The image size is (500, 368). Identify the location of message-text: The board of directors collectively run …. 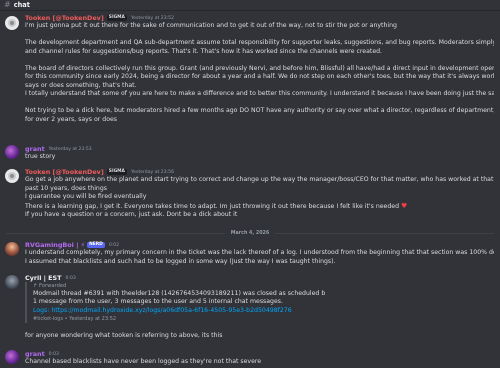
(259, 68).